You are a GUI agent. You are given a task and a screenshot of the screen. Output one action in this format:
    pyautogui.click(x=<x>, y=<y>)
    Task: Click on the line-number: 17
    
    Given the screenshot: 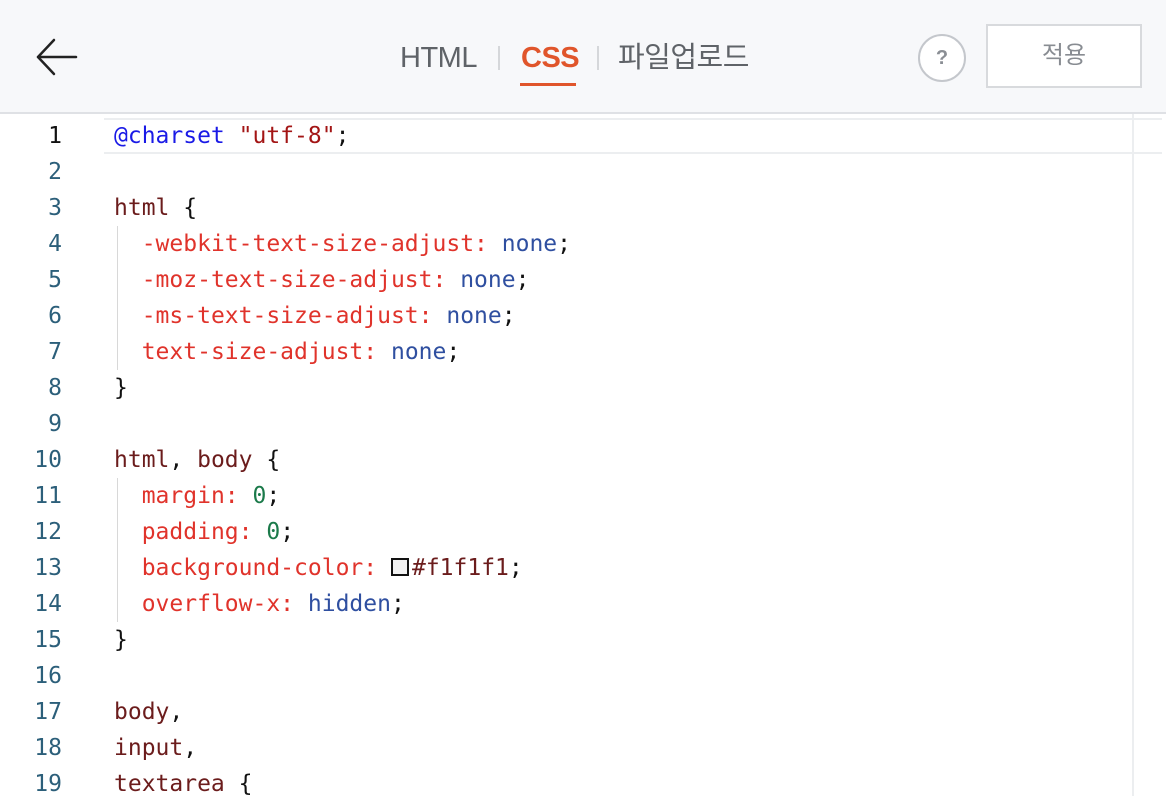 What is the action you would take?
    pyautogui.click(x=48, y=712)
    